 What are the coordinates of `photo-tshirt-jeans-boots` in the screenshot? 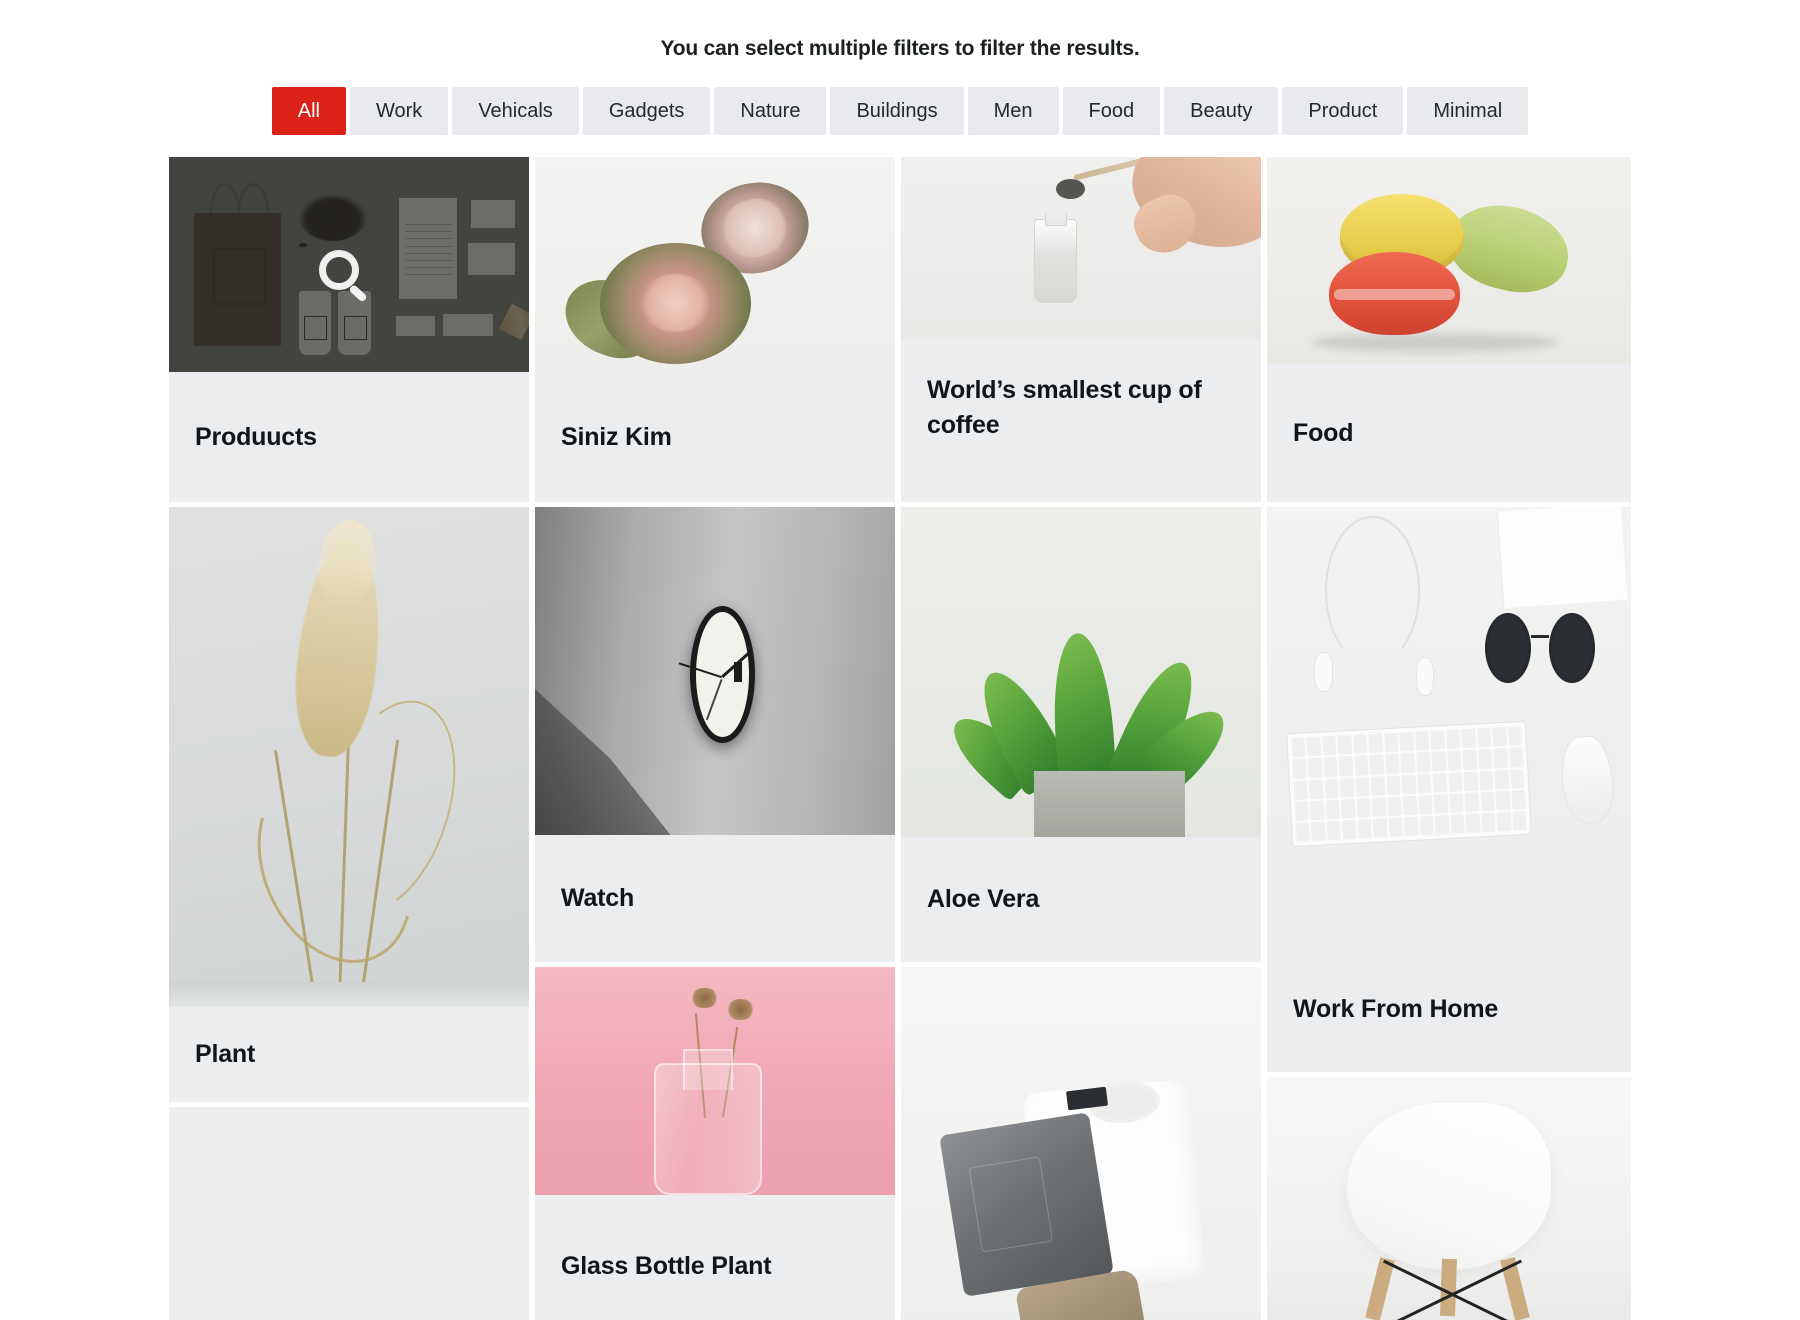 It's located at (1081, 1143).